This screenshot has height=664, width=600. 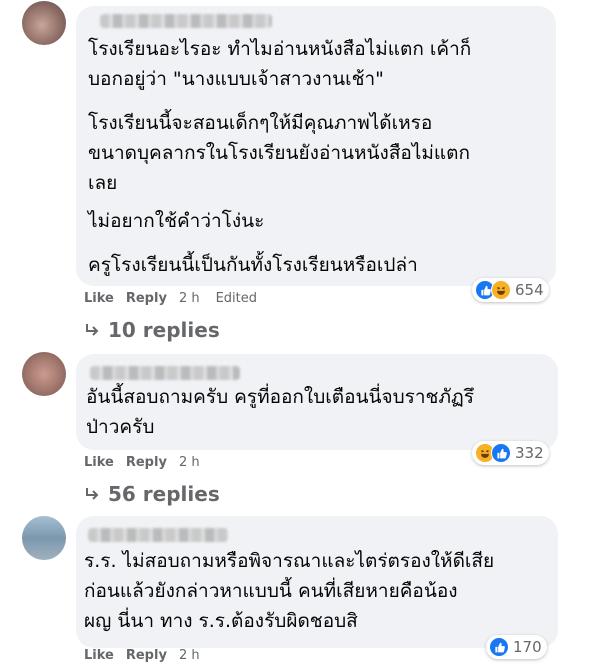 What do you see at coordinates (527, 647) in the screenshot?
I see `reaction-count: 170` at bounding box center [527, 647].